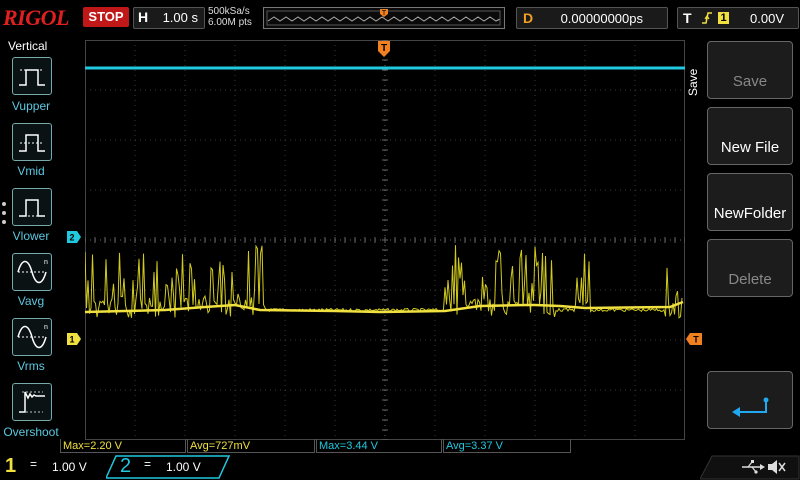 The height and width of the screenshot is (480, 800). What do you see at coordinates (507, 446) in the screenshot?
I see `measurement-ch2-avg: Avg=3.37 V` at bounding box center [507, 446].